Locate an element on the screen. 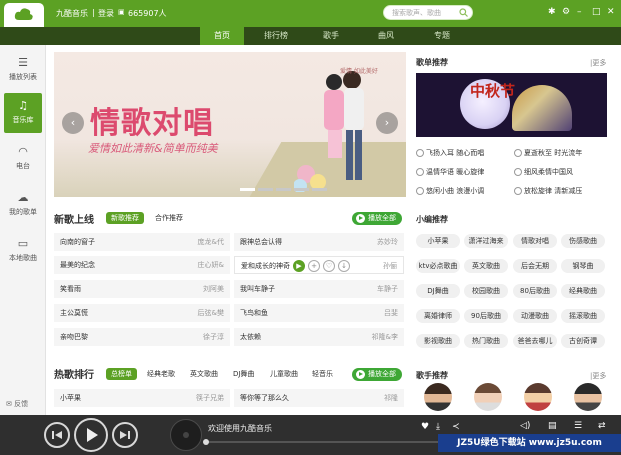 Image resolution: width=621 pixels, height=455 pixels. song-row: 最美的纪念 庄心妍& is located at coordinates (142, 265).